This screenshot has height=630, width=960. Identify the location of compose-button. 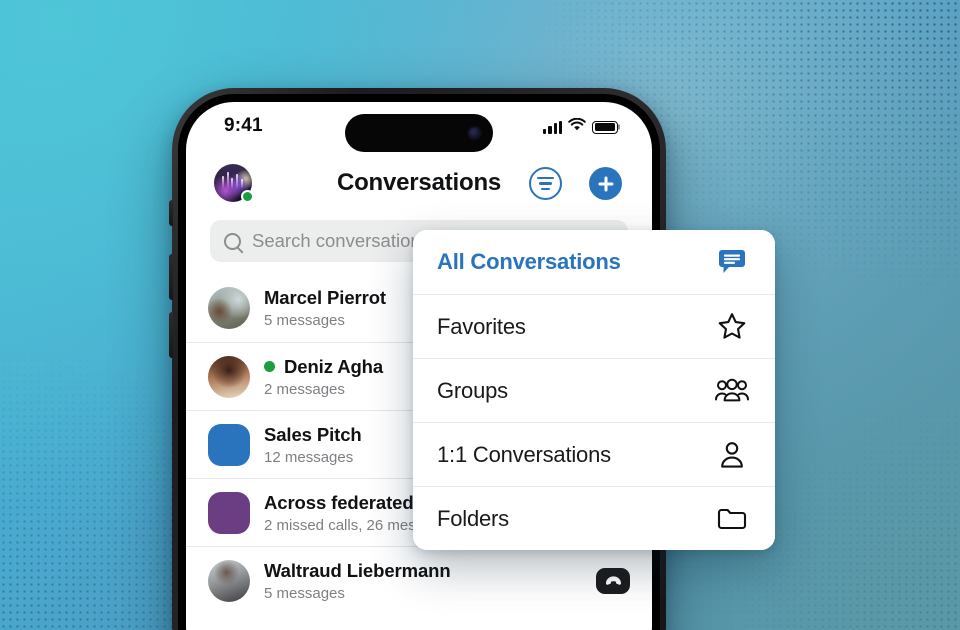
(605, 183).